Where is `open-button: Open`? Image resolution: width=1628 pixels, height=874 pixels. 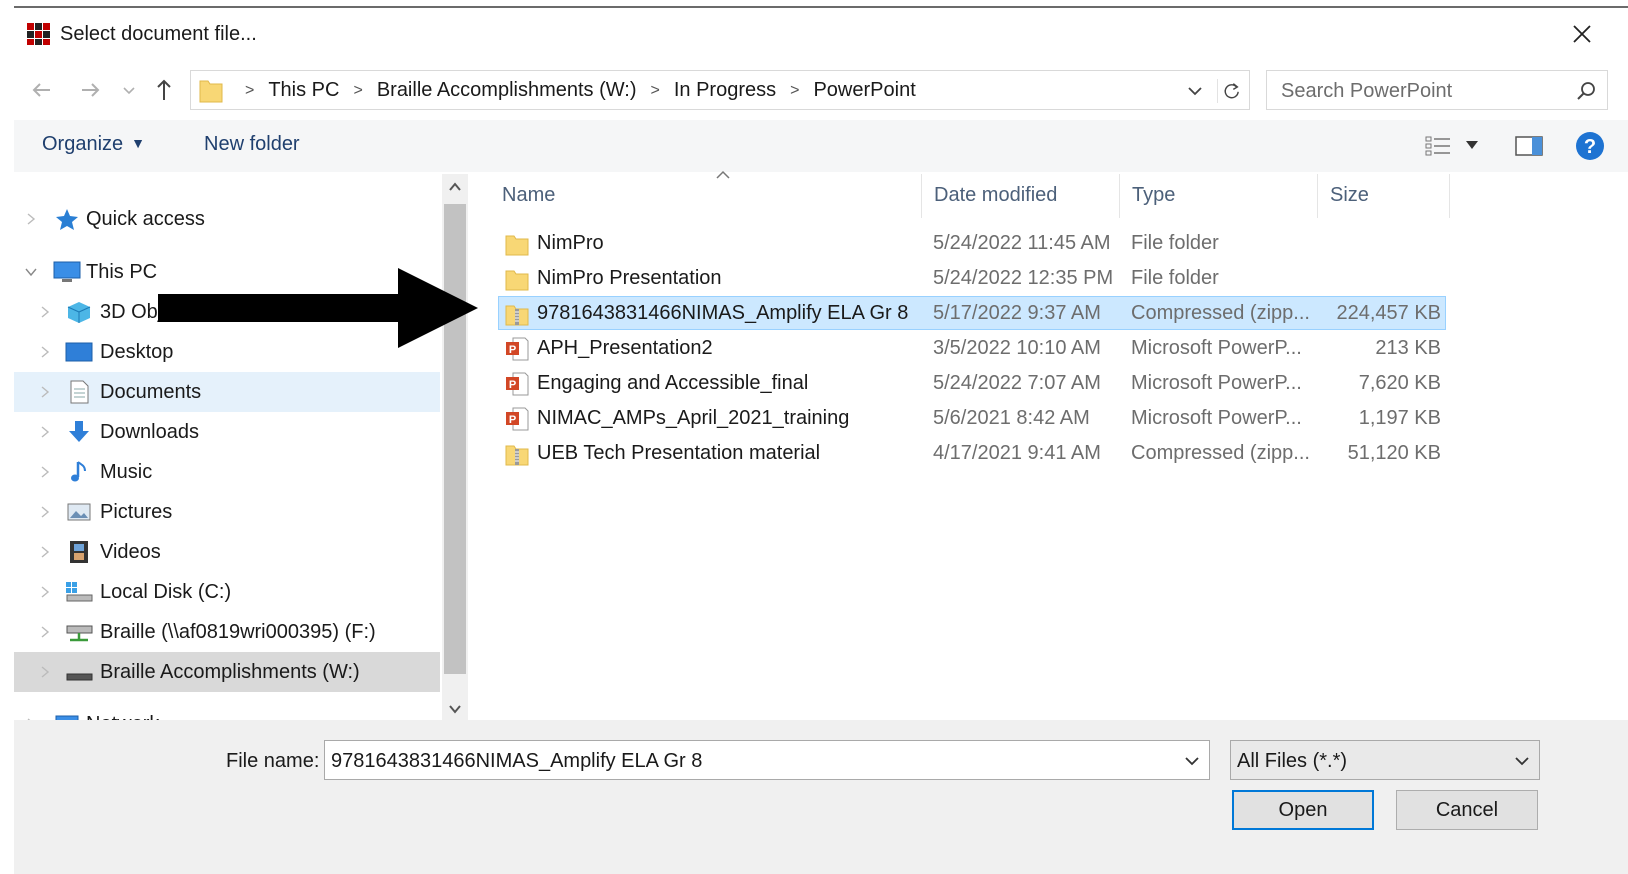 open-button: Open is located at coordinates (1303, 810).